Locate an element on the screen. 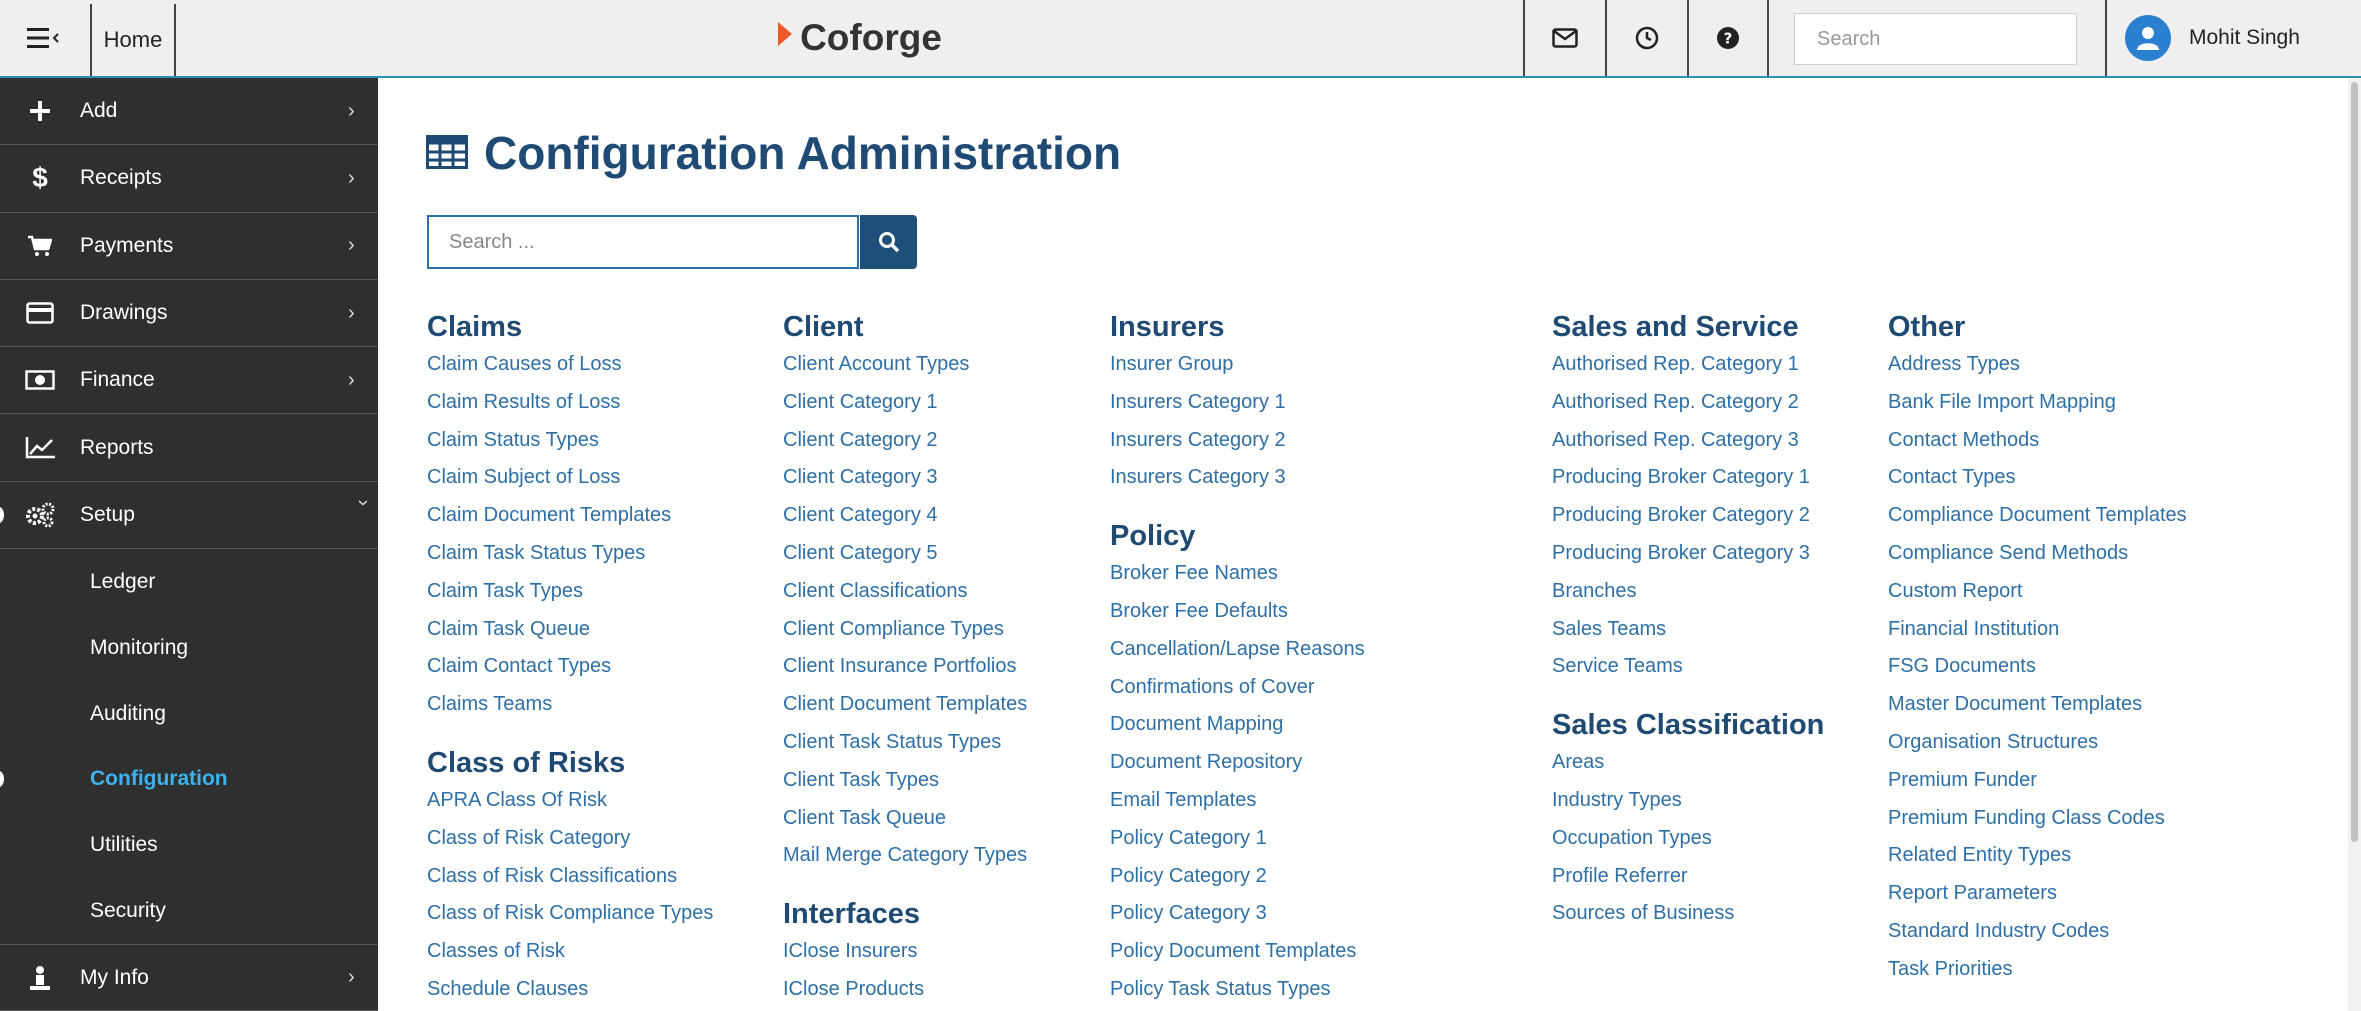  config-link: Client Insurance Portfolios is located at coordinates (905, 667).